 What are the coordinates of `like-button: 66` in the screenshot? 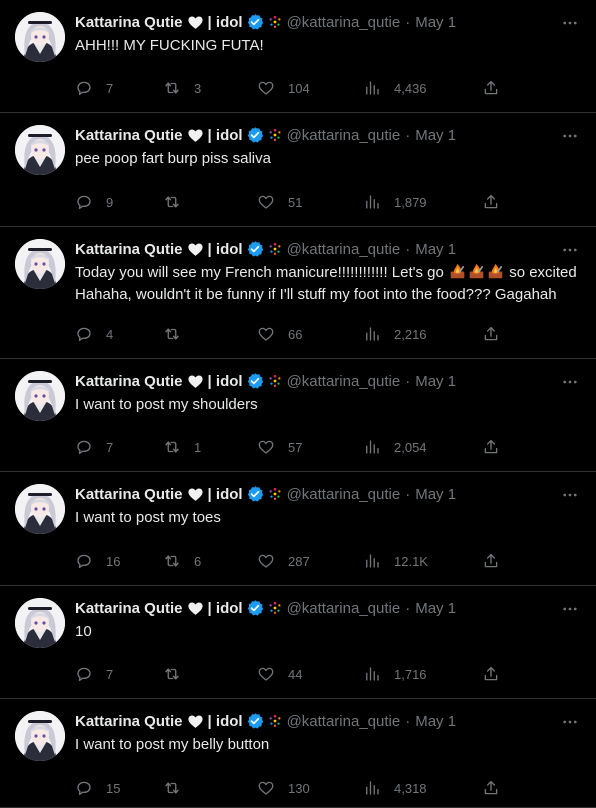 It's located at (279, 334).